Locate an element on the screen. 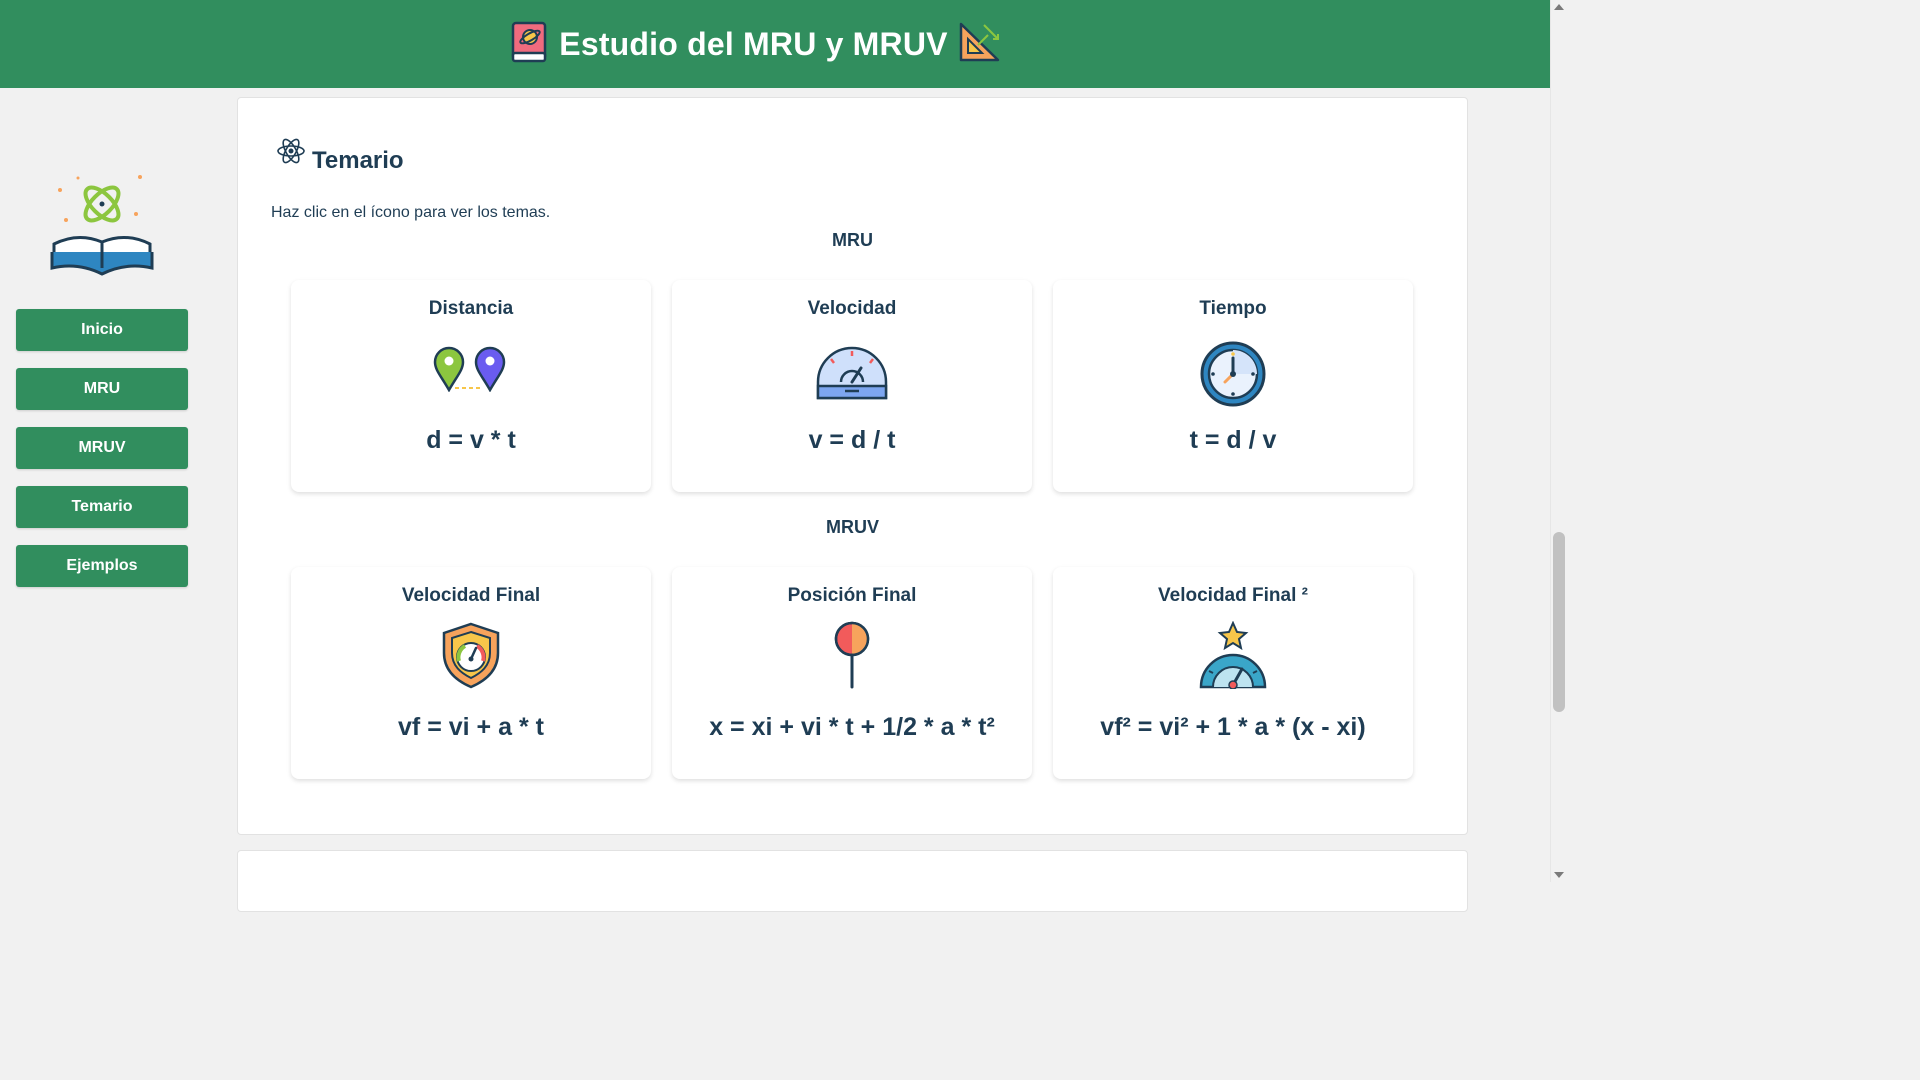  topic-formula: vf = vi + a * t is located at coordinates (471, 727).